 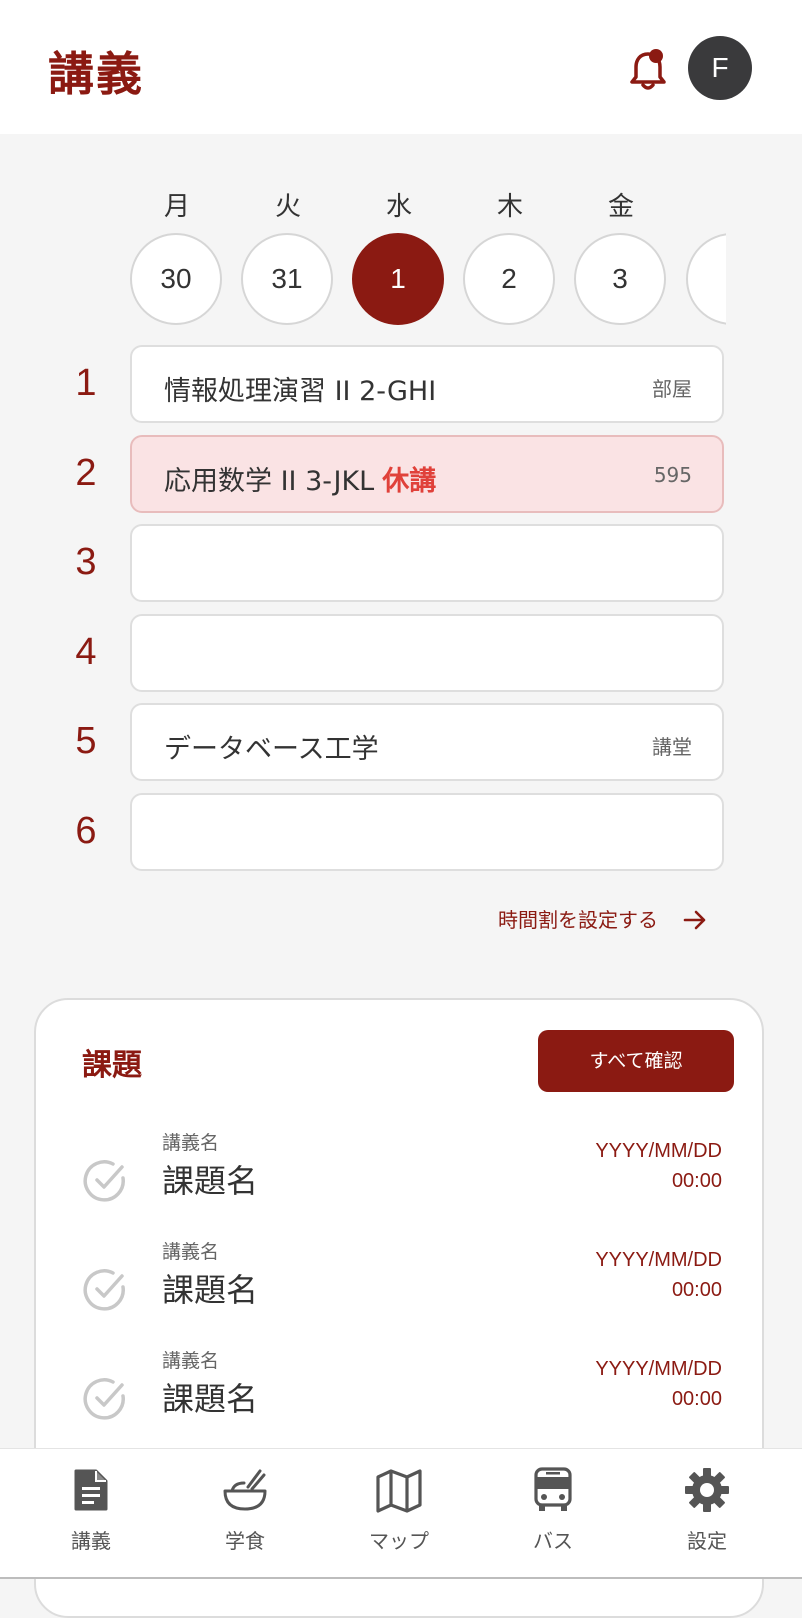 What do you see at coordinates (707, 1513) in the screenshot?
I see `nav-item-settings: 設定` at bounding box center [707, 1513].